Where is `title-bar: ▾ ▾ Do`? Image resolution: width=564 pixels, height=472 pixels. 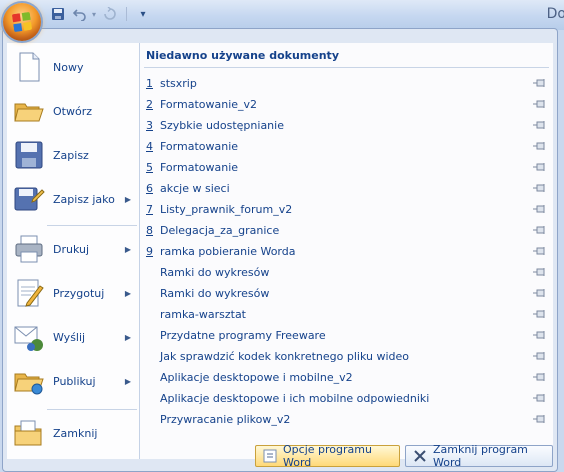 title-bar: ▾ ▾ Do is located at coordinates (282, 20).